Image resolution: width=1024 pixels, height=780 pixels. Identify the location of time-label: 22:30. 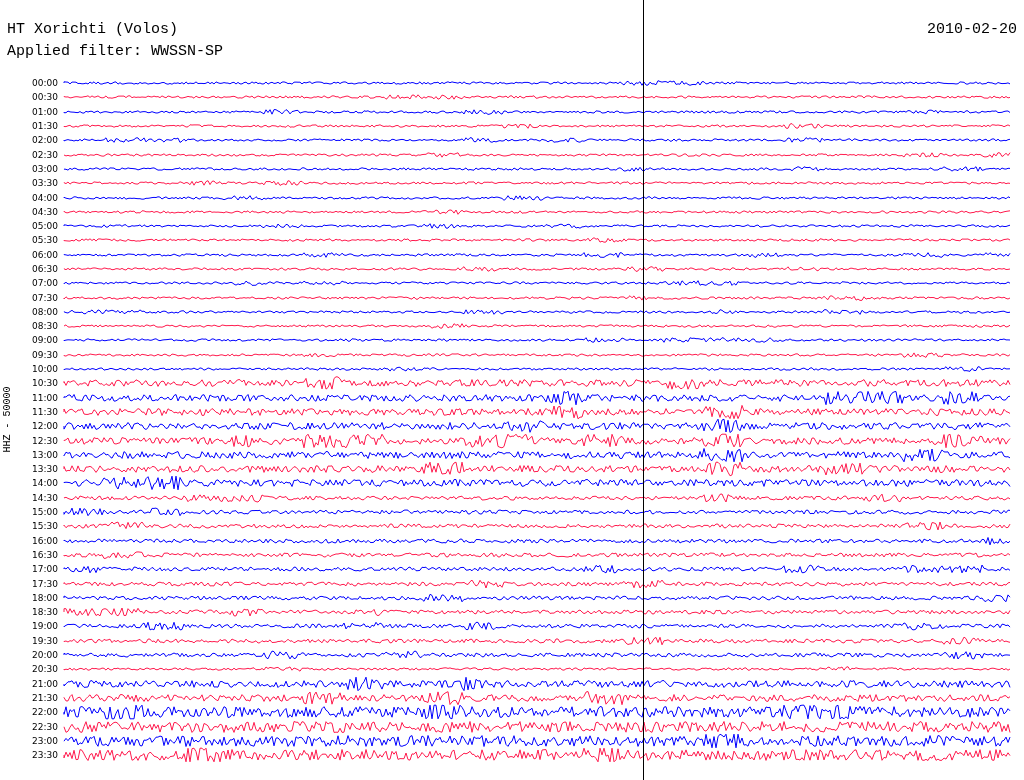
(45, 726).